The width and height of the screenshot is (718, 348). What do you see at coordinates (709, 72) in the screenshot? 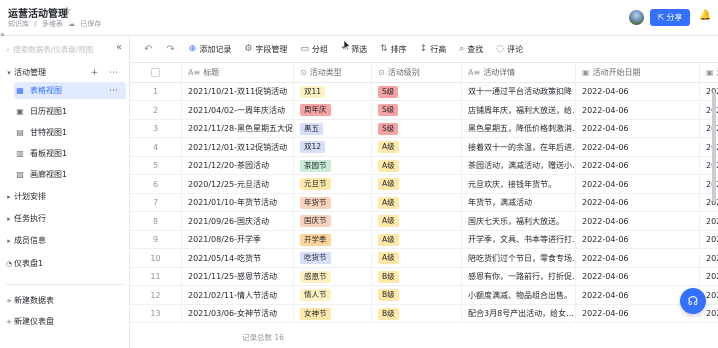
I see `column-header-end-date: ▣活动` at bounding box center [709, 72].